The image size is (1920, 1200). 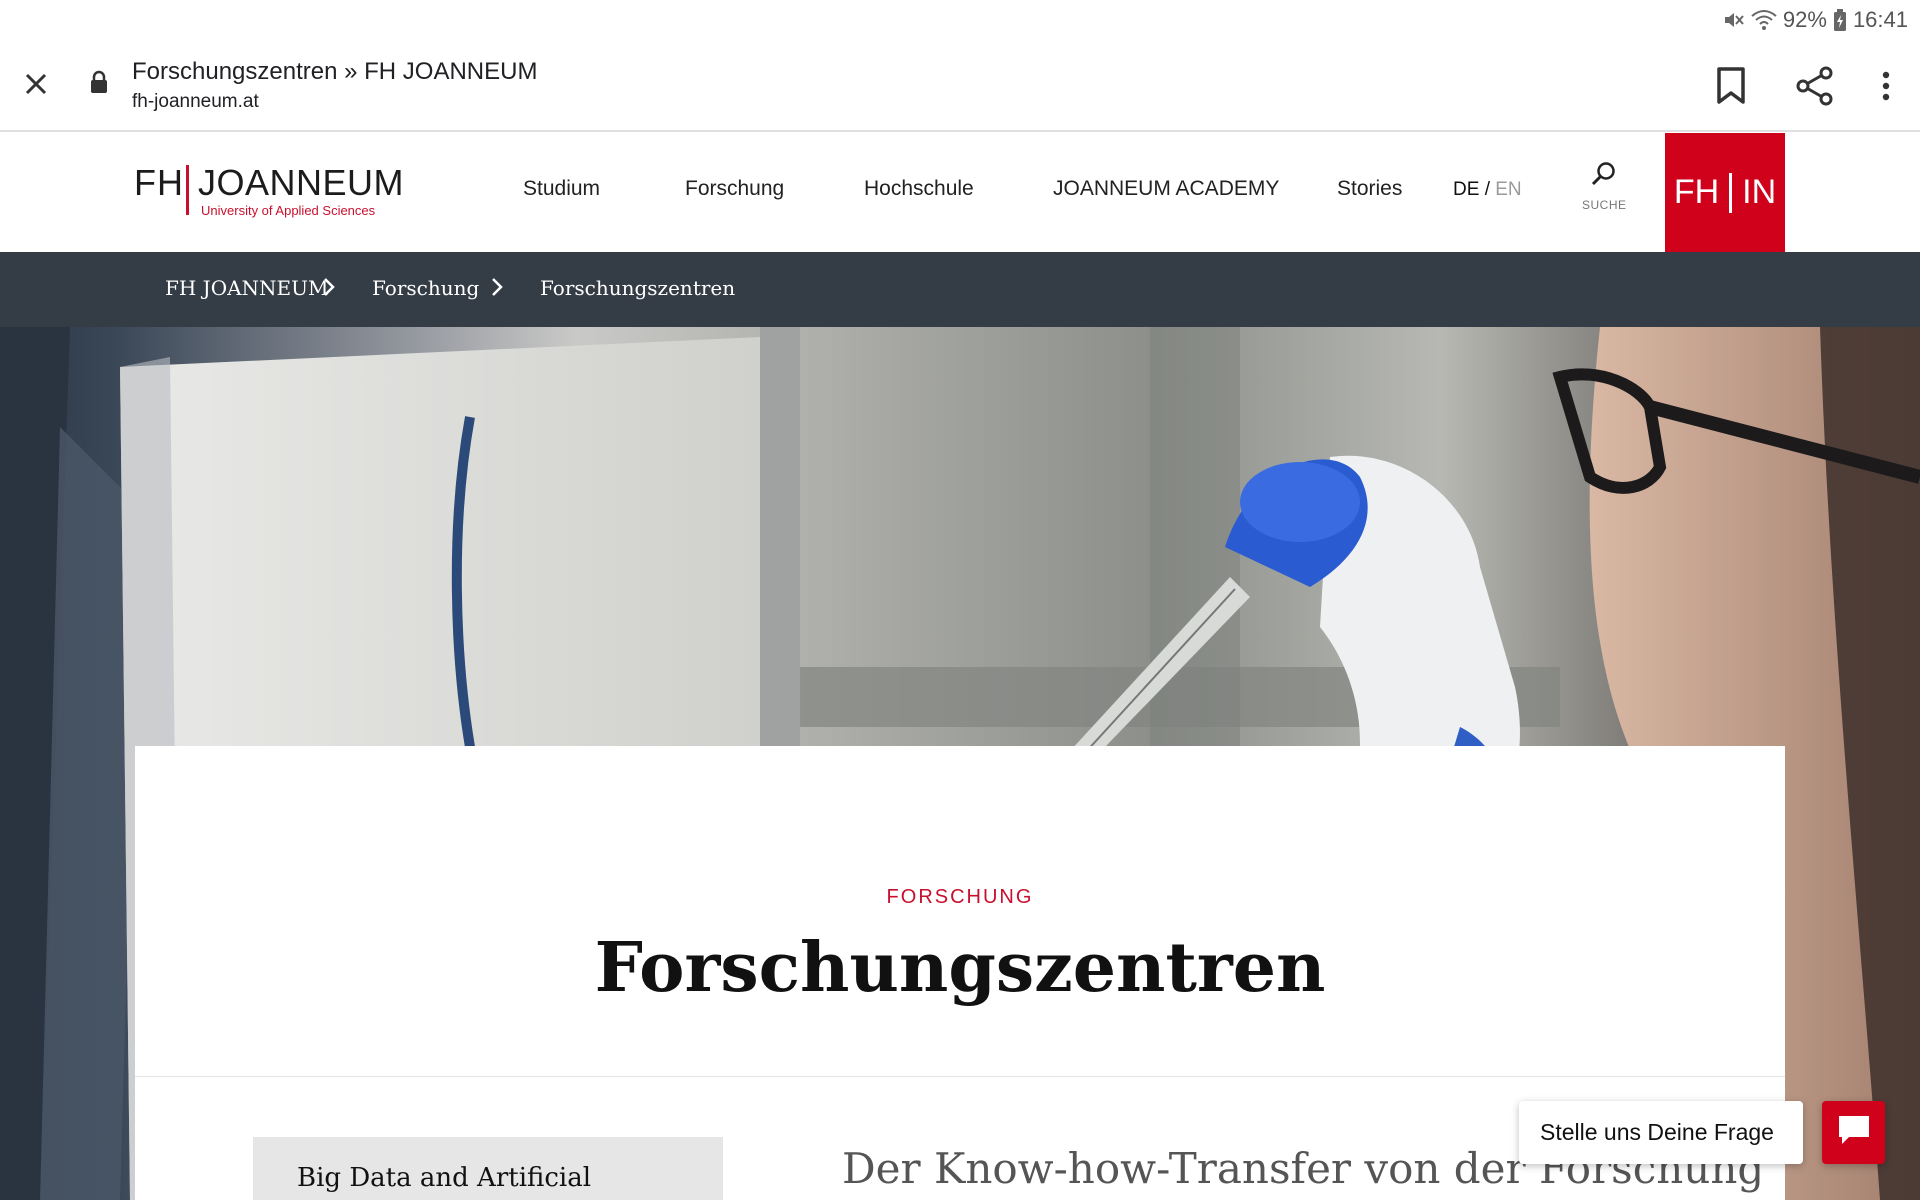 What do you see at coordinates (1764, 20) in the screenshot?
I see `wifi-icon` at bounding box center [1764, 20].